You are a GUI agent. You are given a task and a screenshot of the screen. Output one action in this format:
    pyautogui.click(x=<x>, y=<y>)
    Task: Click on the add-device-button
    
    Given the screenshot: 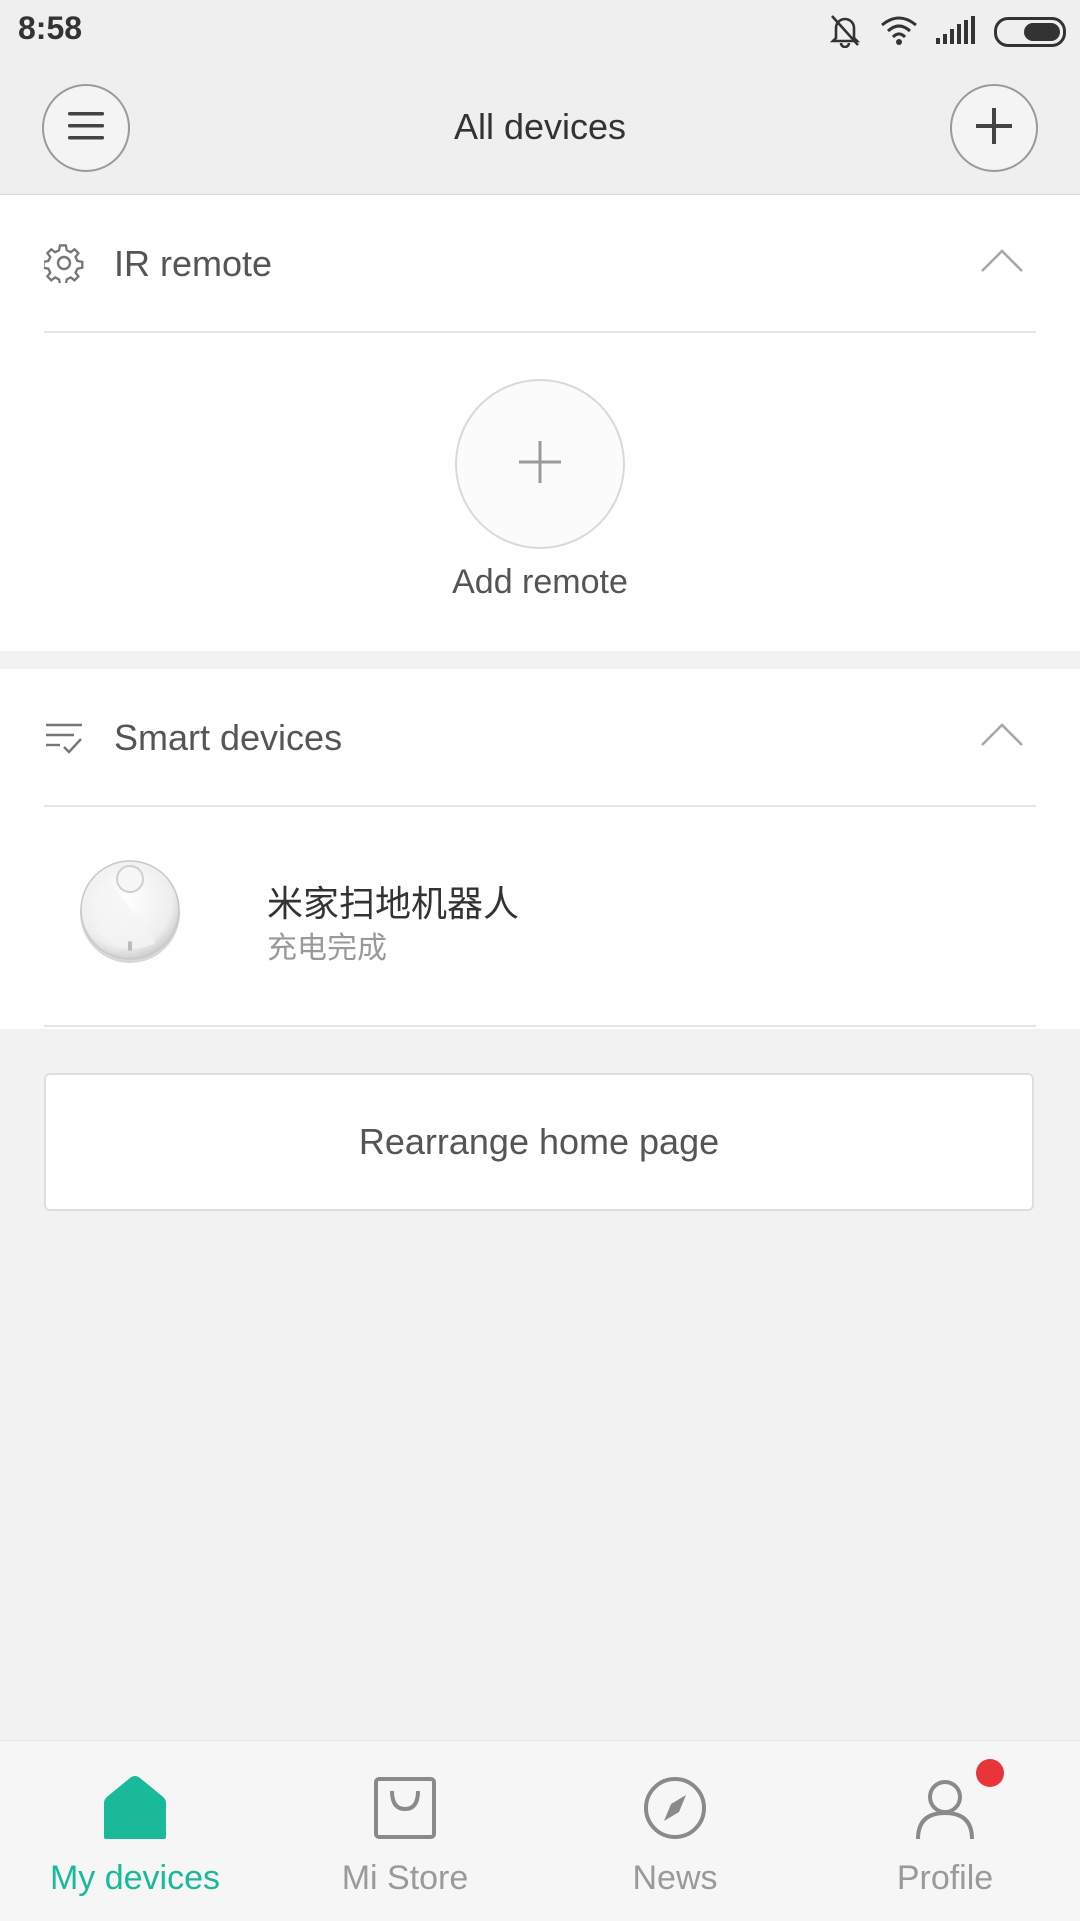 What is the action you would take?
    pyautogui.click(x=994, y=128)
    